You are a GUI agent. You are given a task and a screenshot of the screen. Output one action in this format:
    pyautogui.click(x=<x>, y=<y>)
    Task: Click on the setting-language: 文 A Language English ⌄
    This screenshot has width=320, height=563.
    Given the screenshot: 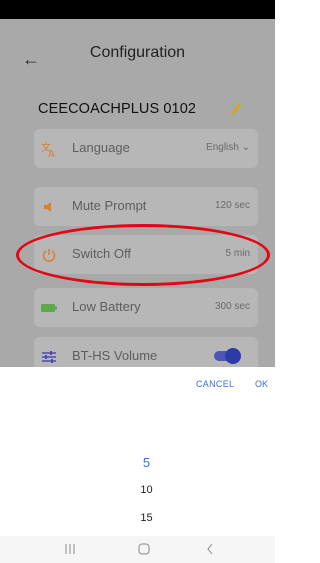 What is the action you would take?
    pyautogui.click(x=146, y=148)
    